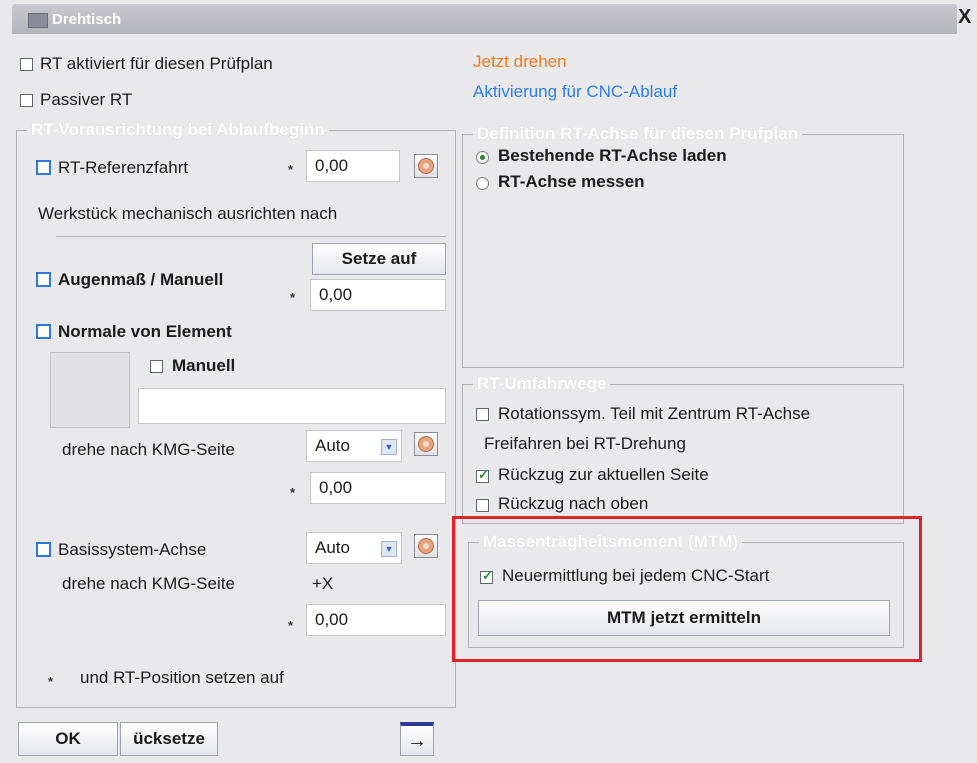 This screenshot has height=763, width=977. I want to click on position-text: und RT-Position setzen auf, so click(182, 677).